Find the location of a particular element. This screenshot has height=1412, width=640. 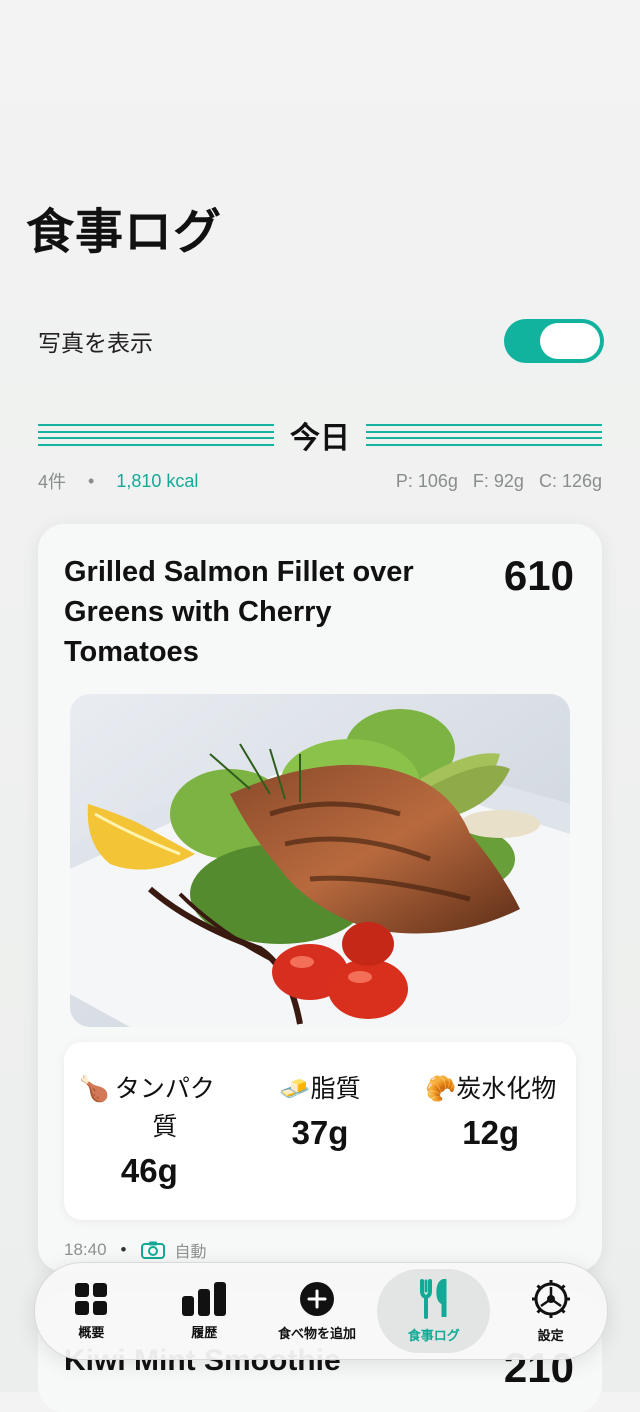

camera-icon is located at coordinates (152, 1250).